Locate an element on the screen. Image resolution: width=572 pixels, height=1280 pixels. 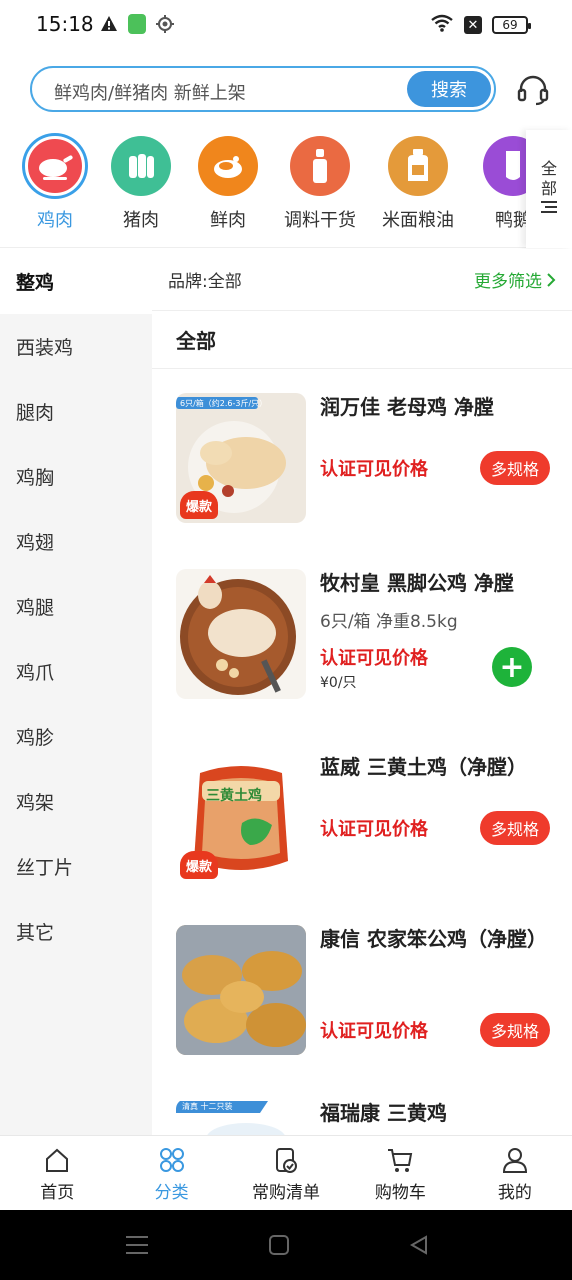
category-chicken: 鸡肉 is located at coordinates (55, 181).